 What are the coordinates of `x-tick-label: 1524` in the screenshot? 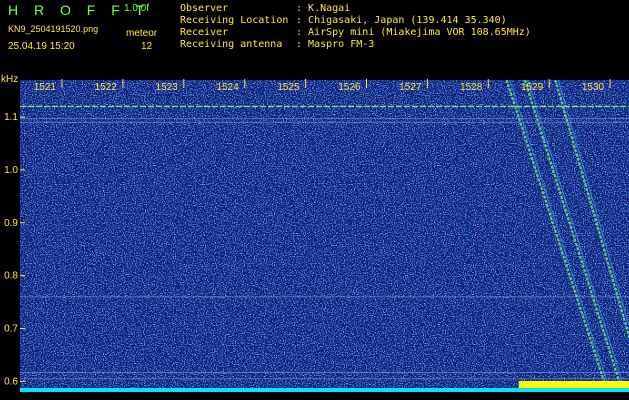 It's located at (227, 87).